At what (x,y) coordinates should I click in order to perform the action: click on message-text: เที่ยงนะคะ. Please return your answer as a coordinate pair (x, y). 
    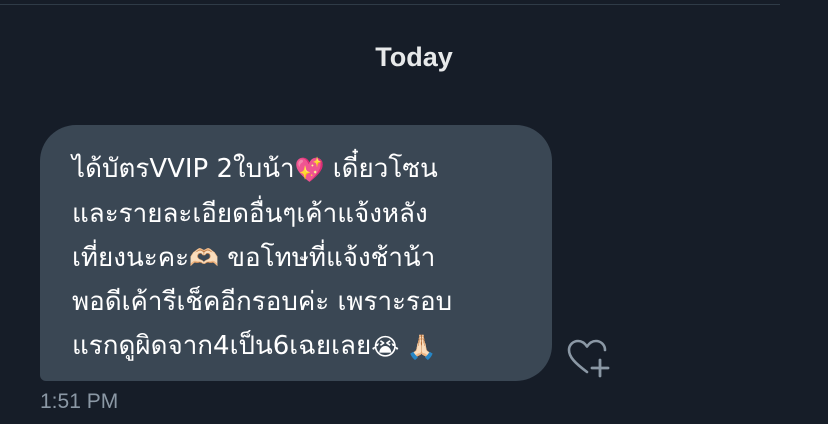
    Looking at the image, I should click on (131, 257).